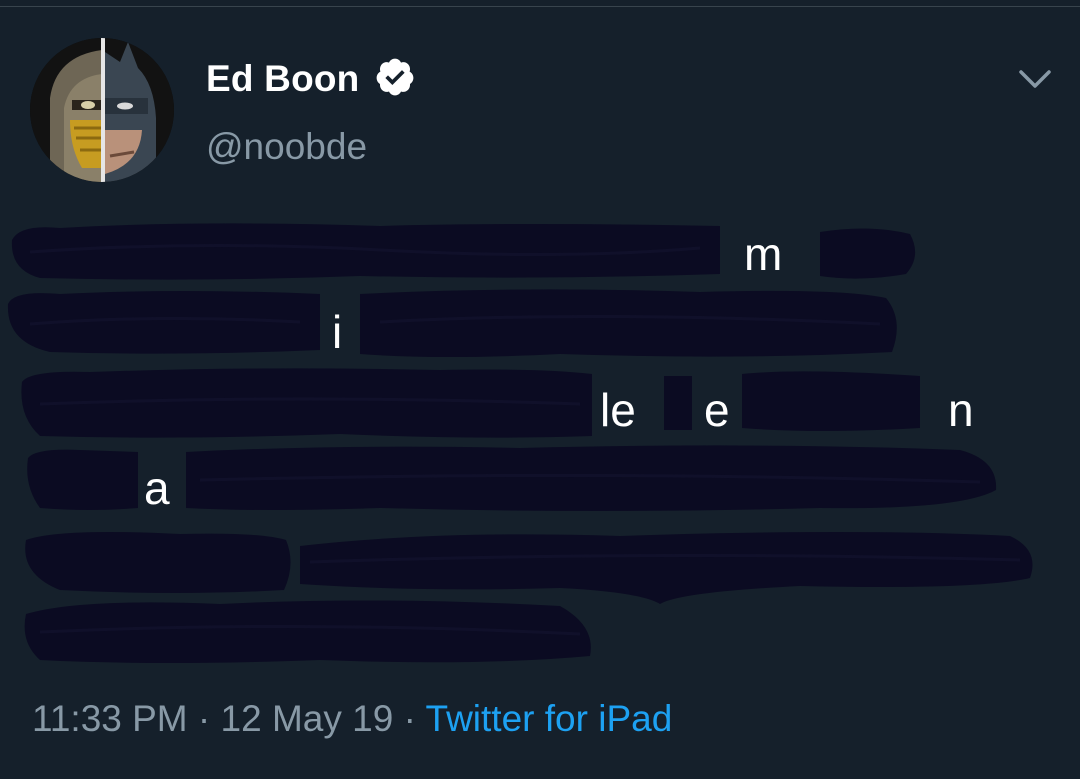 This screenshot has width=1080, height=779. What do you see at coordinates (282, 79) in the screenshot?
I see `display-name: Ed Boon` at bounding box center [282, 79].